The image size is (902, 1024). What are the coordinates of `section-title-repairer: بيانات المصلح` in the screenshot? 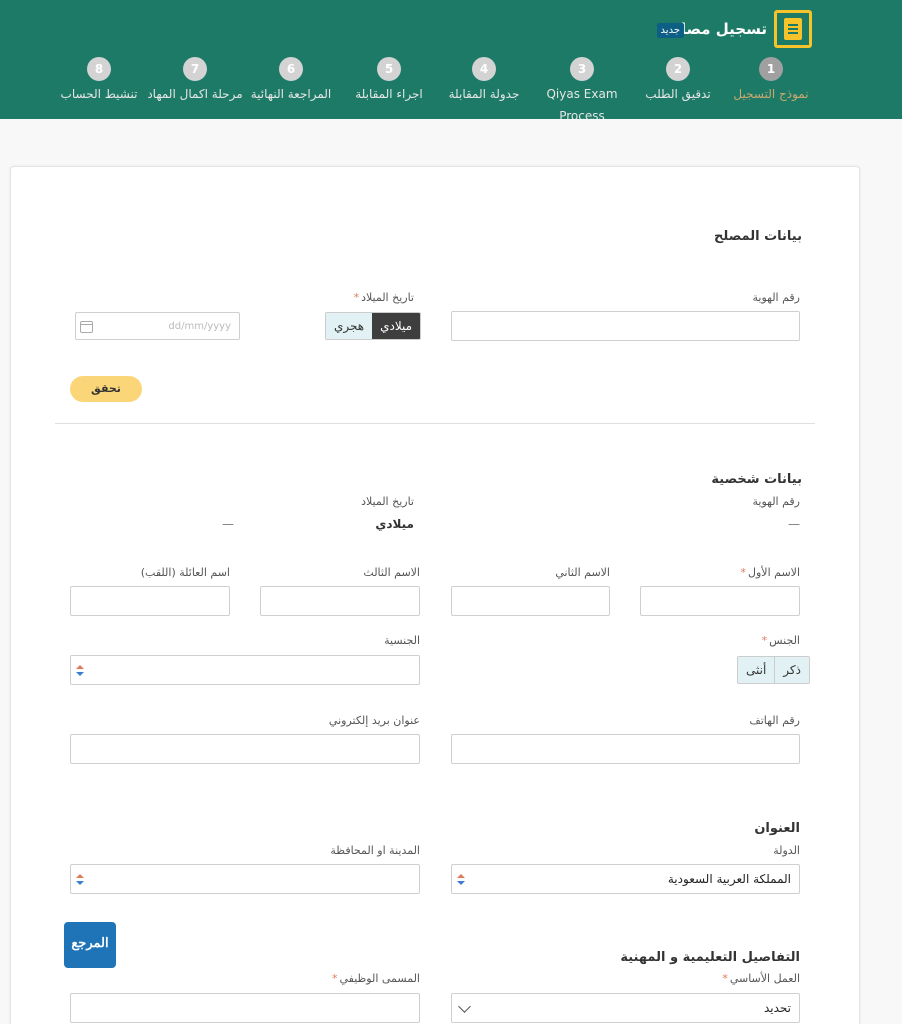 It's located at (758, 236).